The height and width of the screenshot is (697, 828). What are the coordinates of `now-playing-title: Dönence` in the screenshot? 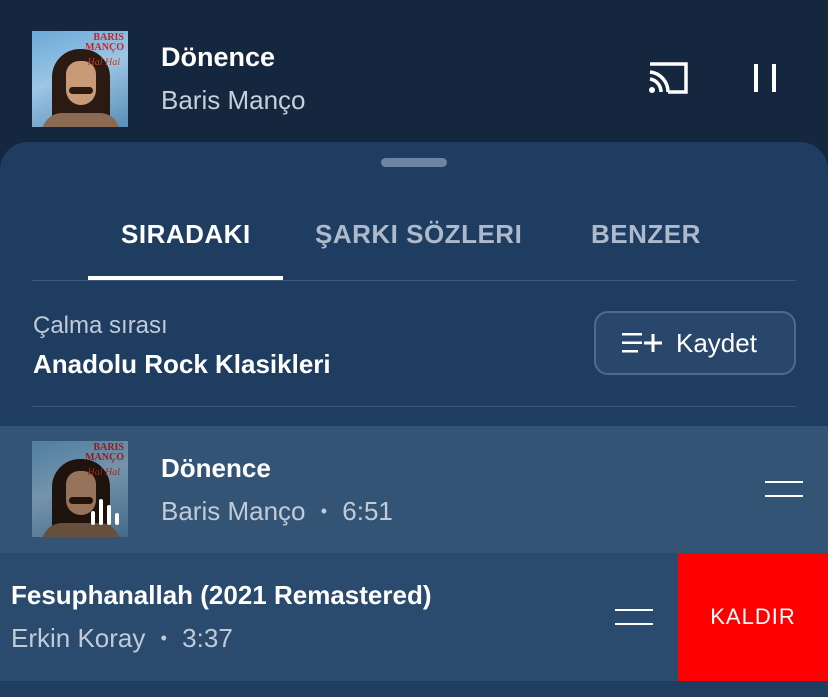 It's located at (218, 57).